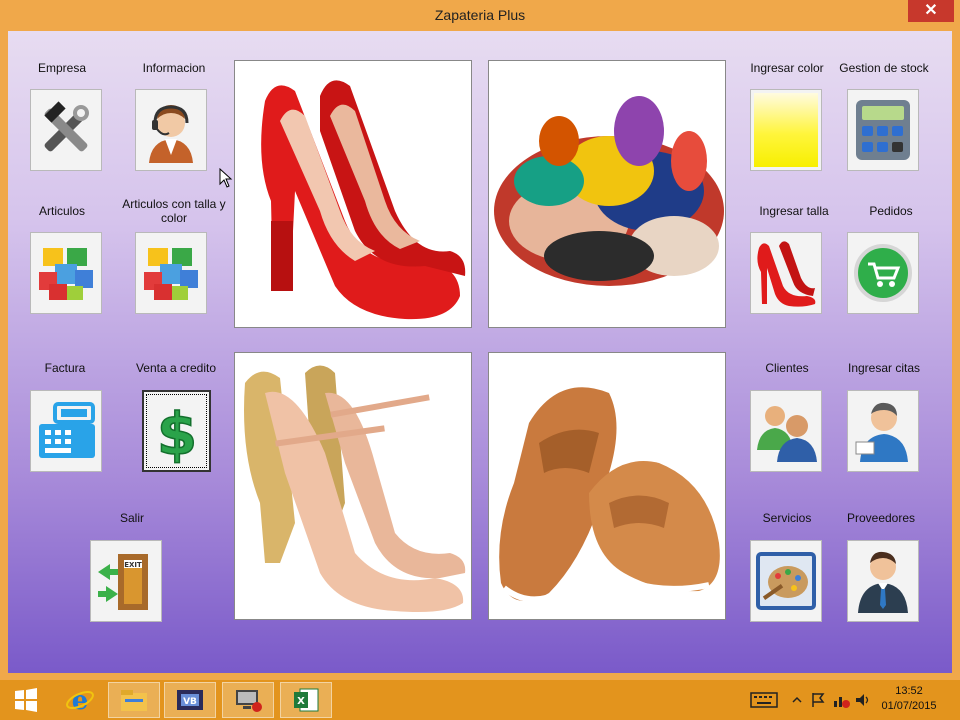  I want to click on support-agent-icon, so click(171, 134).